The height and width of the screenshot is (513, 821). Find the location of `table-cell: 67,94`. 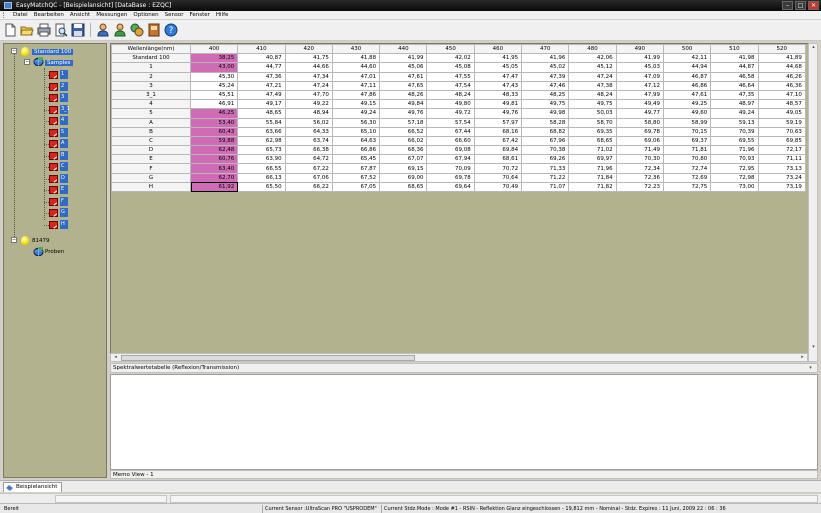

table-cell: 67,94 is located at coordinates (450, 159).